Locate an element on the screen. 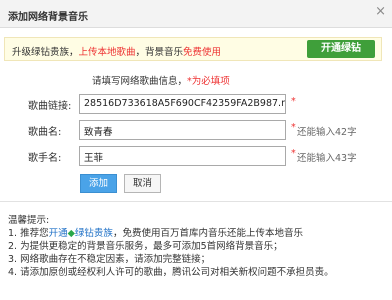 The width and height of the screenshot is (392, 300). song-link-input: 28516D733618A5F690CF42359FA2B987.mp3 is located at coordinates (182, 104).